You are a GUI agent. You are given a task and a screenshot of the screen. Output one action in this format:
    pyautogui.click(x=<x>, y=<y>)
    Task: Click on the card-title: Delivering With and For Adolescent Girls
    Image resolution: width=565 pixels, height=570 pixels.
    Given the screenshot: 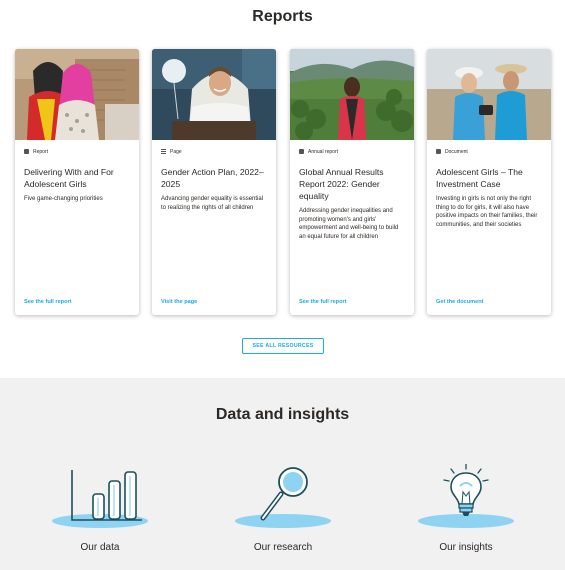 What is the action you would take?
    pyautogui.click(x=77, y=178)
    